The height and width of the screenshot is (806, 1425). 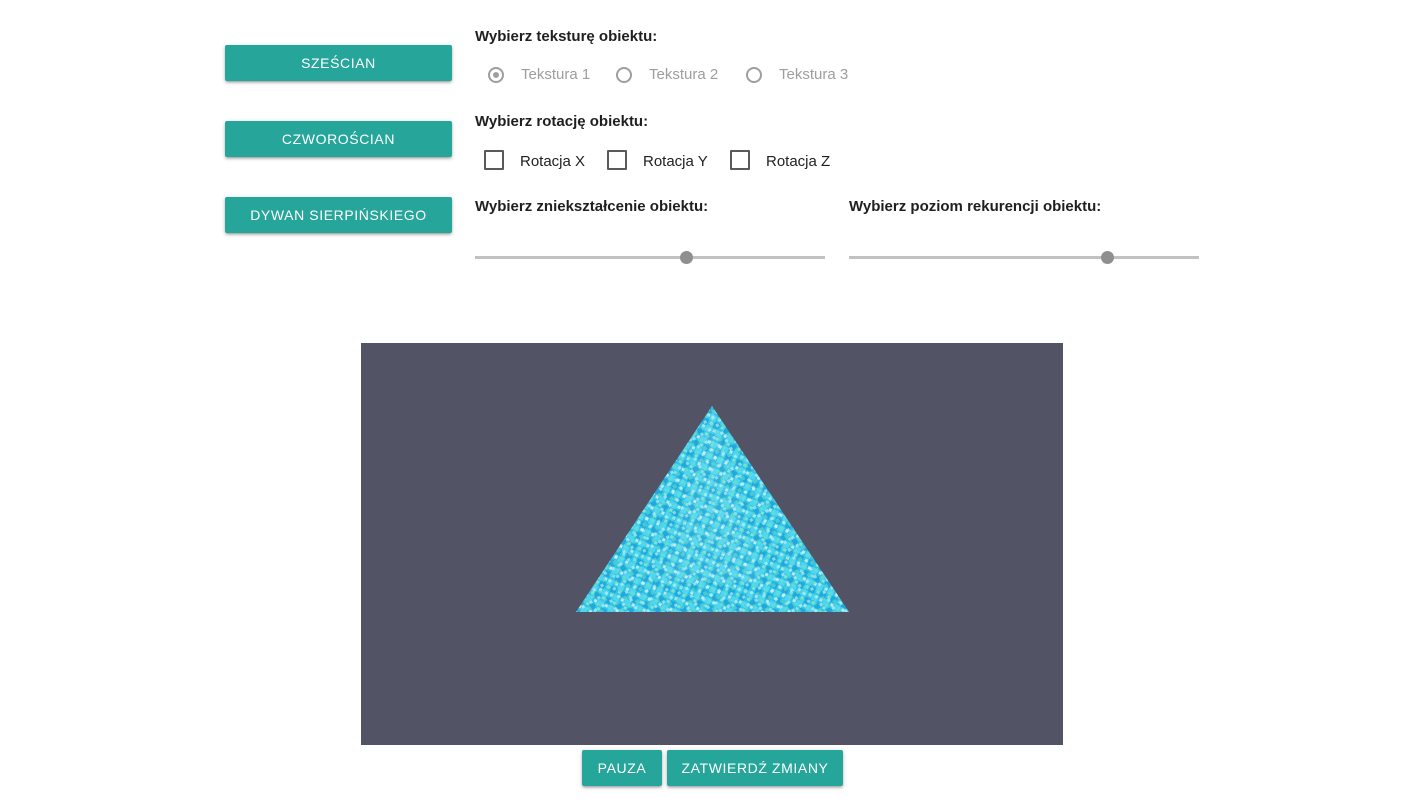 I want to click on distortion-slider, so click(x=650, y=257).